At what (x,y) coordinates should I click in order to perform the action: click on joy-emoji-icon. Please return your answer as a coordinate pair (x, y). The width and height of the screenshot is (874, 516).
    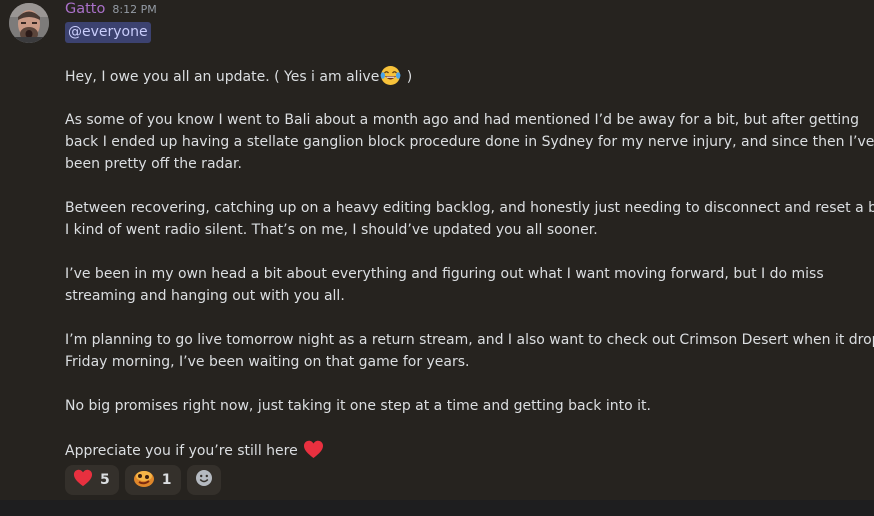
    Looking at the image, I should click on (390, 75).